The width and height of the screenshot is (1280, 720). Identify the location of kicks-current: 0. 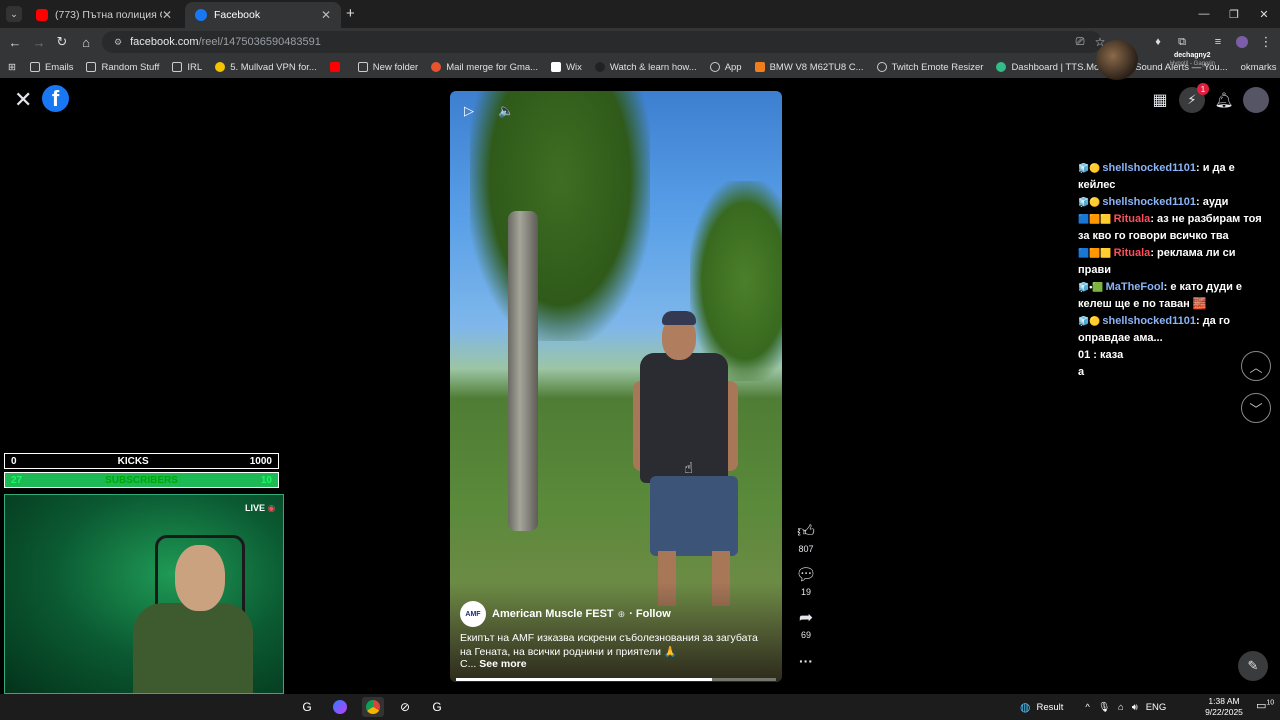
(14, 461).